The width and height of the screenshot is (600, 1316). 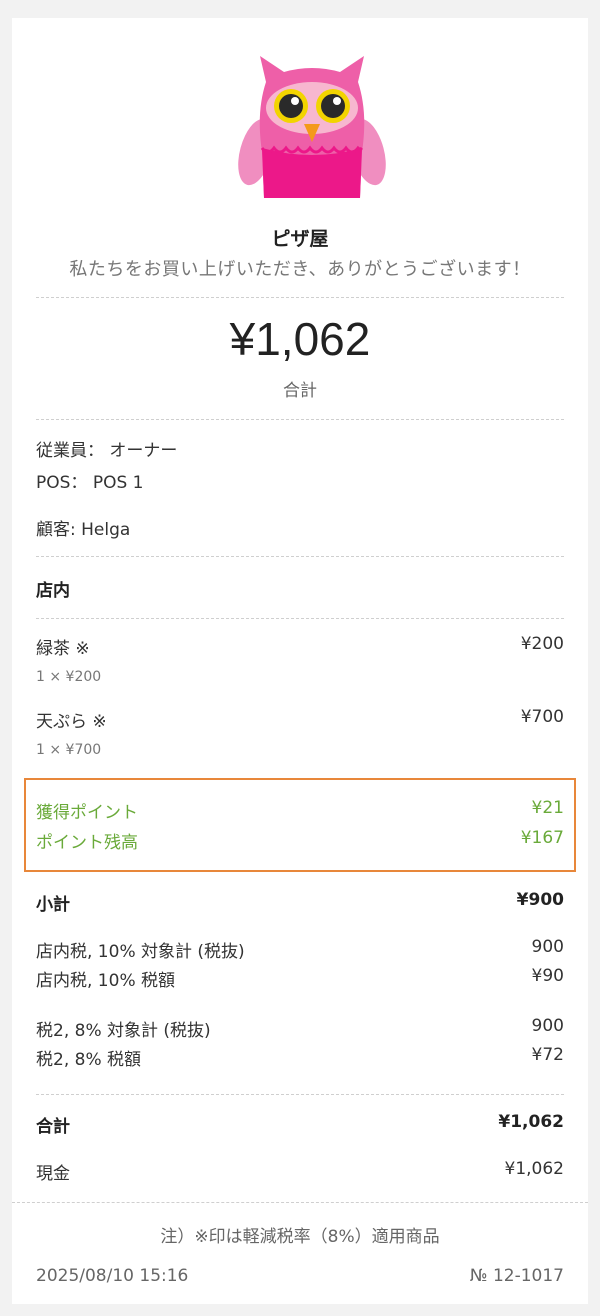 What do you see at coordinates (542, 838) in the screenshot?
I see `points-balance-value: ¥167` at bounding box center [542, 838].